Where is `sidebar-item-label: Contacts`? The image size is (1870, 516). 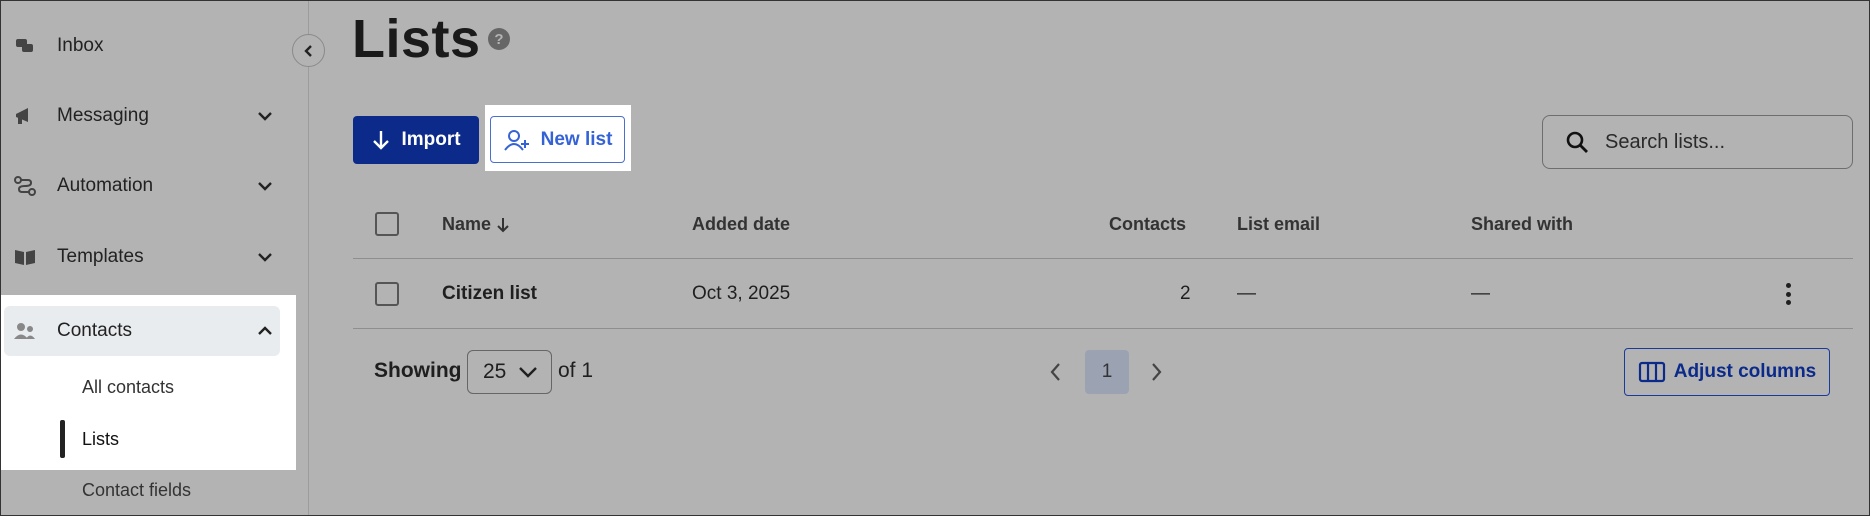
sidebar-item-label: Contacts is located at coordinates (94, 330).